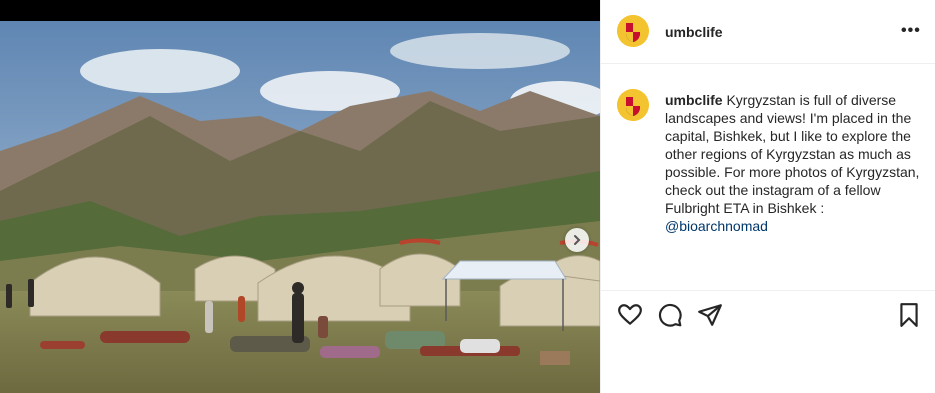  What do you see at coordinates (630, 315) in the screenshot?
I see `heart-icon` at bounding box center [630, 315].